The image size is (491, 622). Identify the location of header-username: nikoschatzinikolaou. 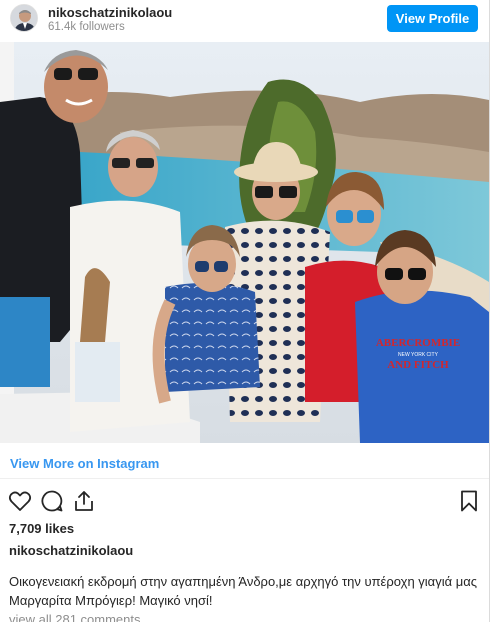
(110, 12).